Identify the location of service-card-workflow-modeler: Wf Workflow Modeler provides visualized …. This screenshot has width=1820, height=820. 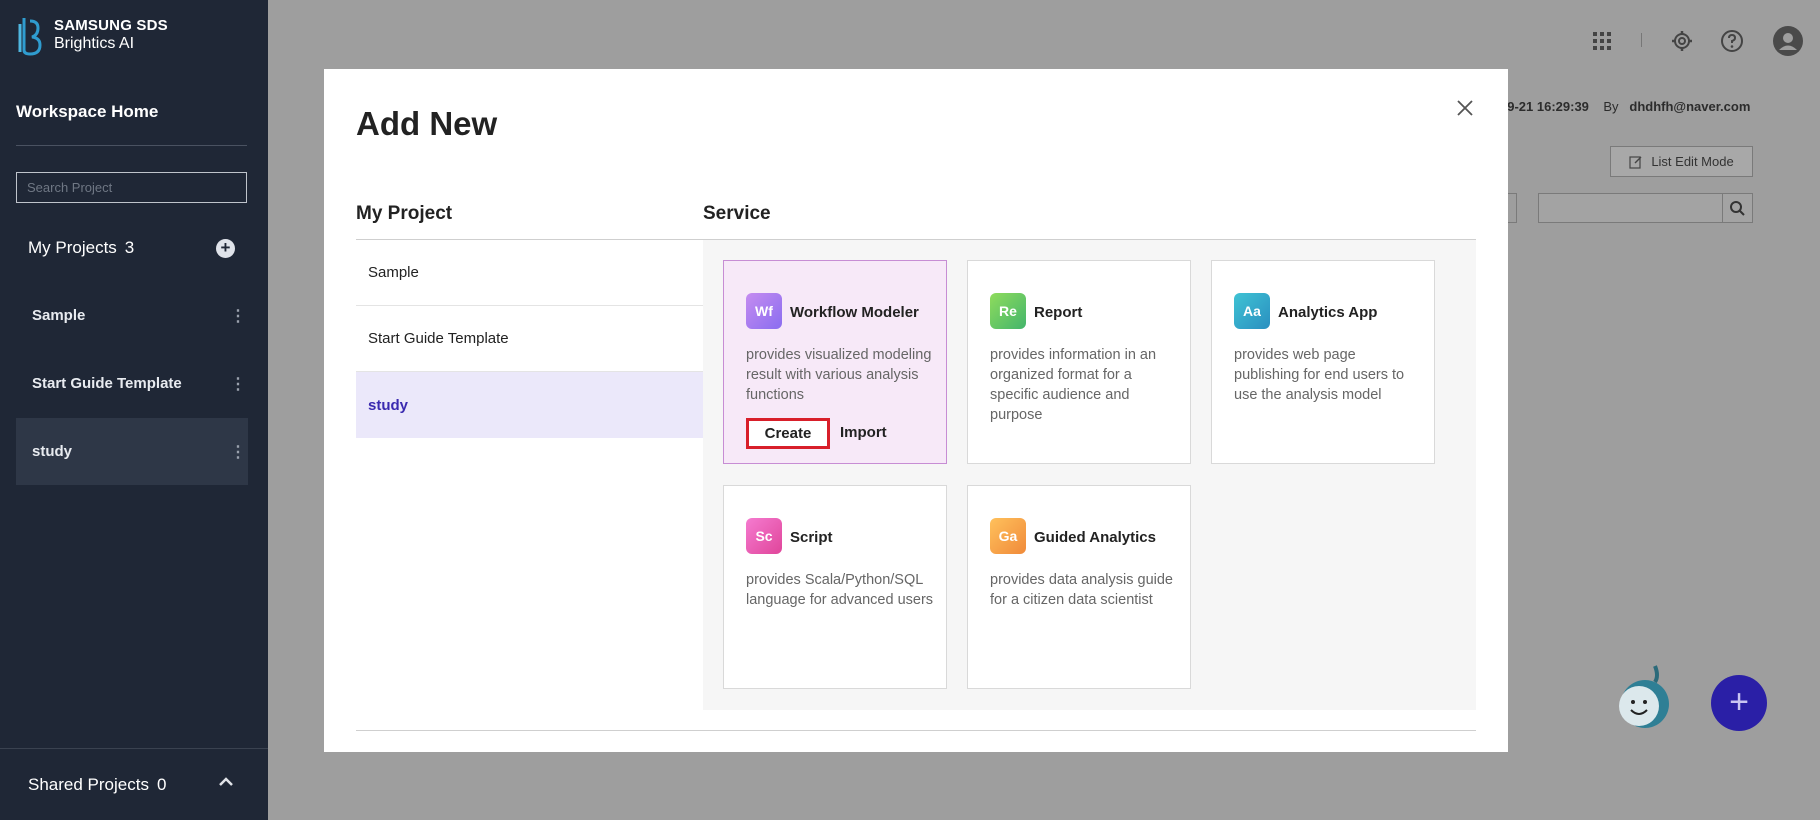
(835, 362).